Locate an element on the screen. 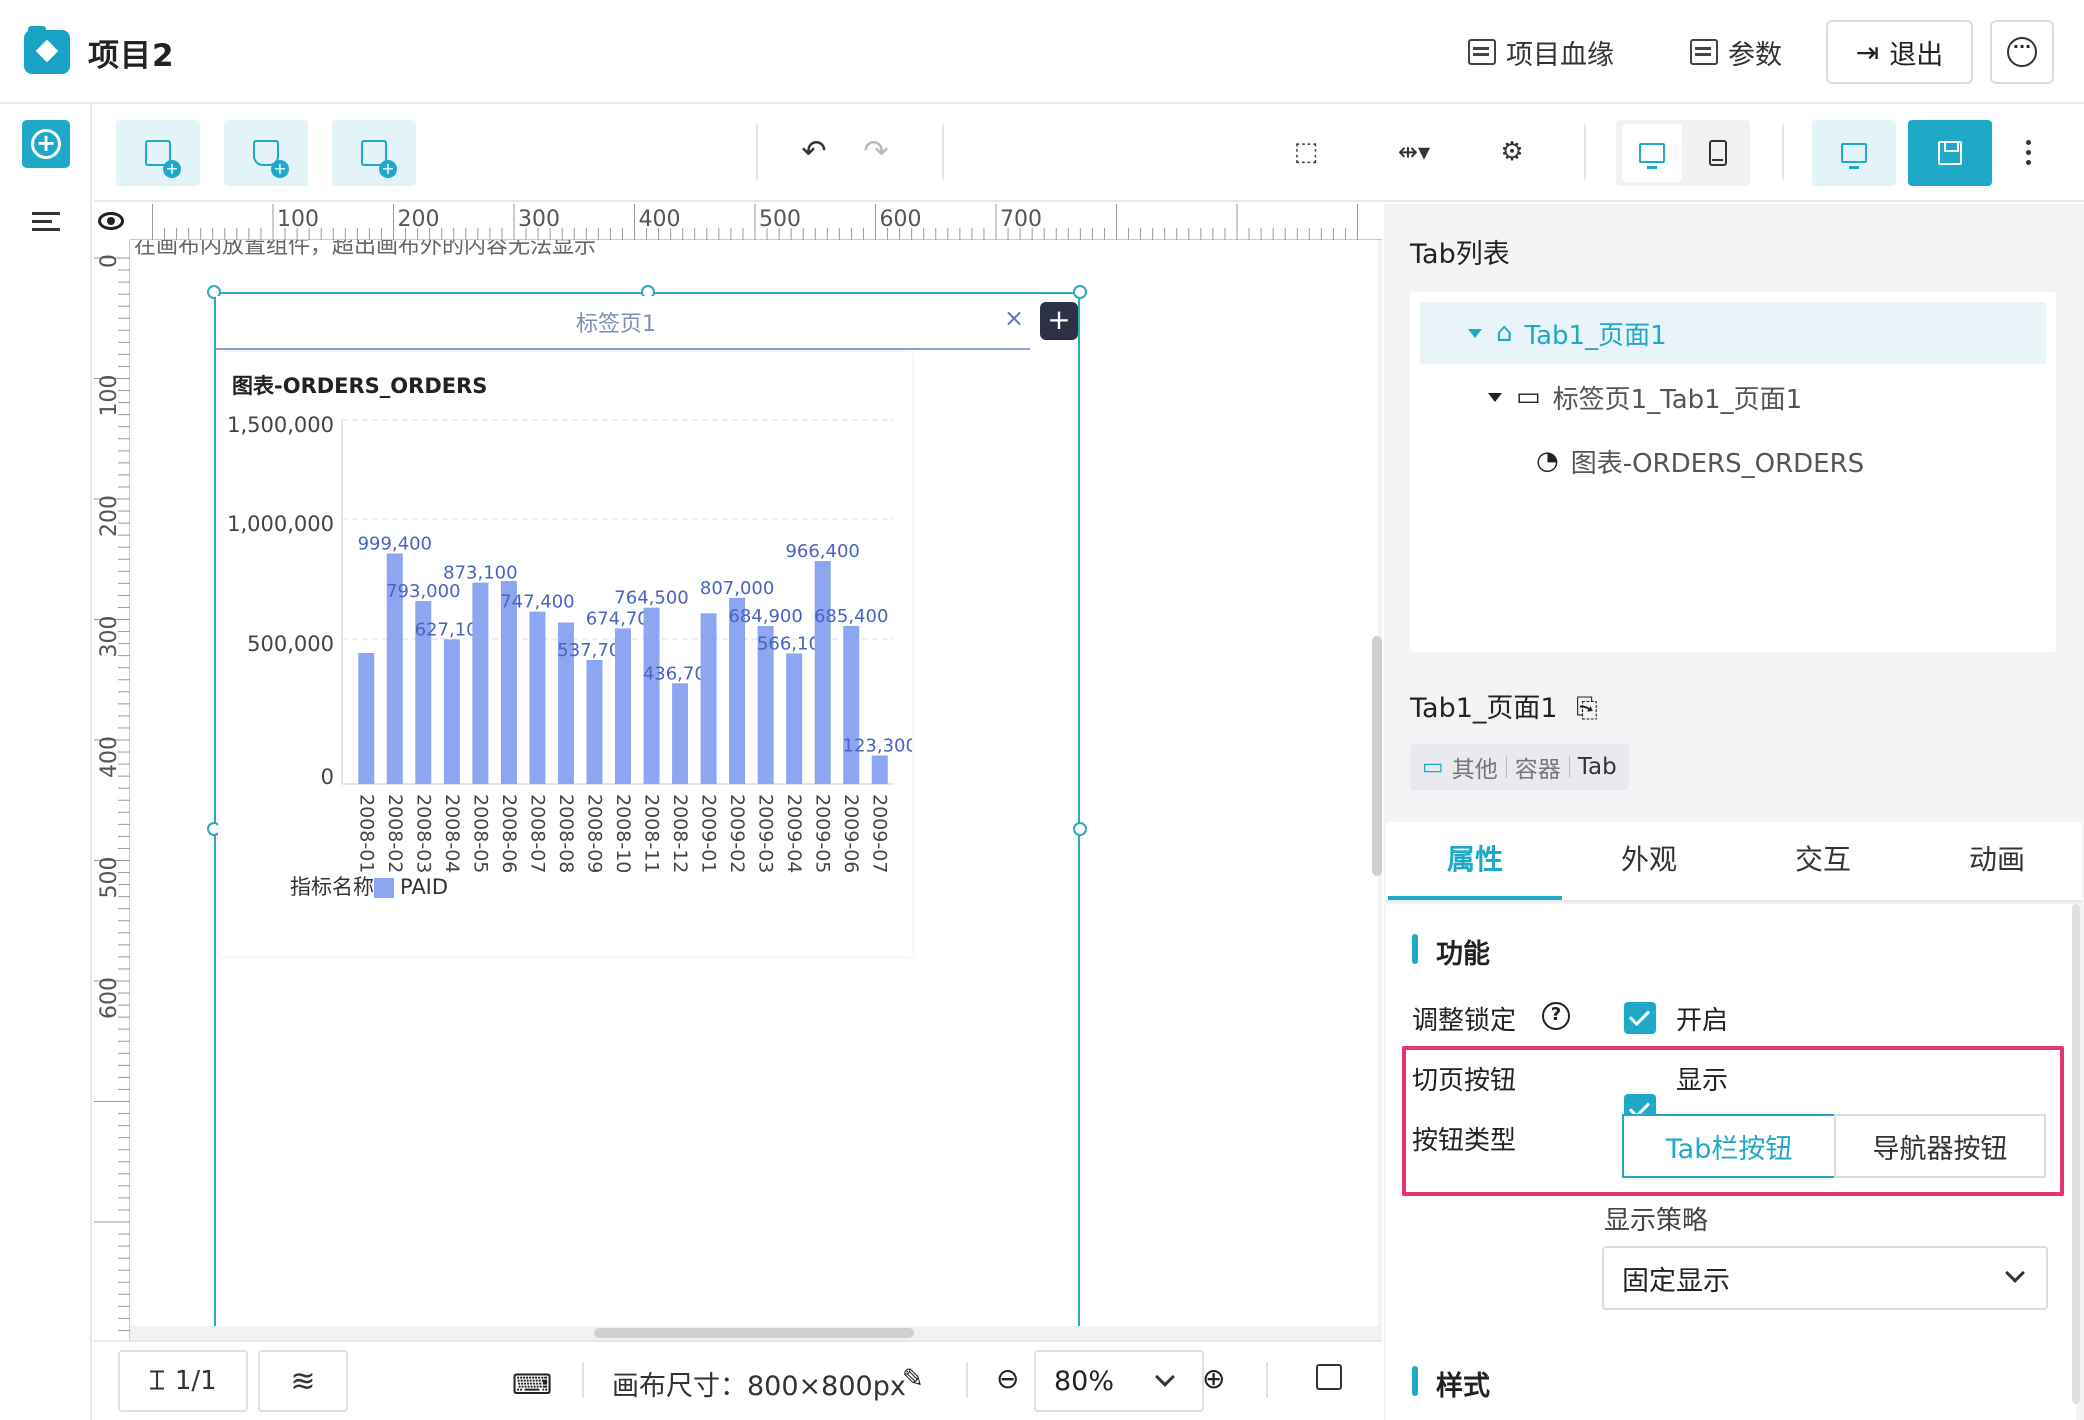 The width and height of the screenshot is (2084, 1420). edit-size-icon: ✎ is located at coordinates (913, 1379).